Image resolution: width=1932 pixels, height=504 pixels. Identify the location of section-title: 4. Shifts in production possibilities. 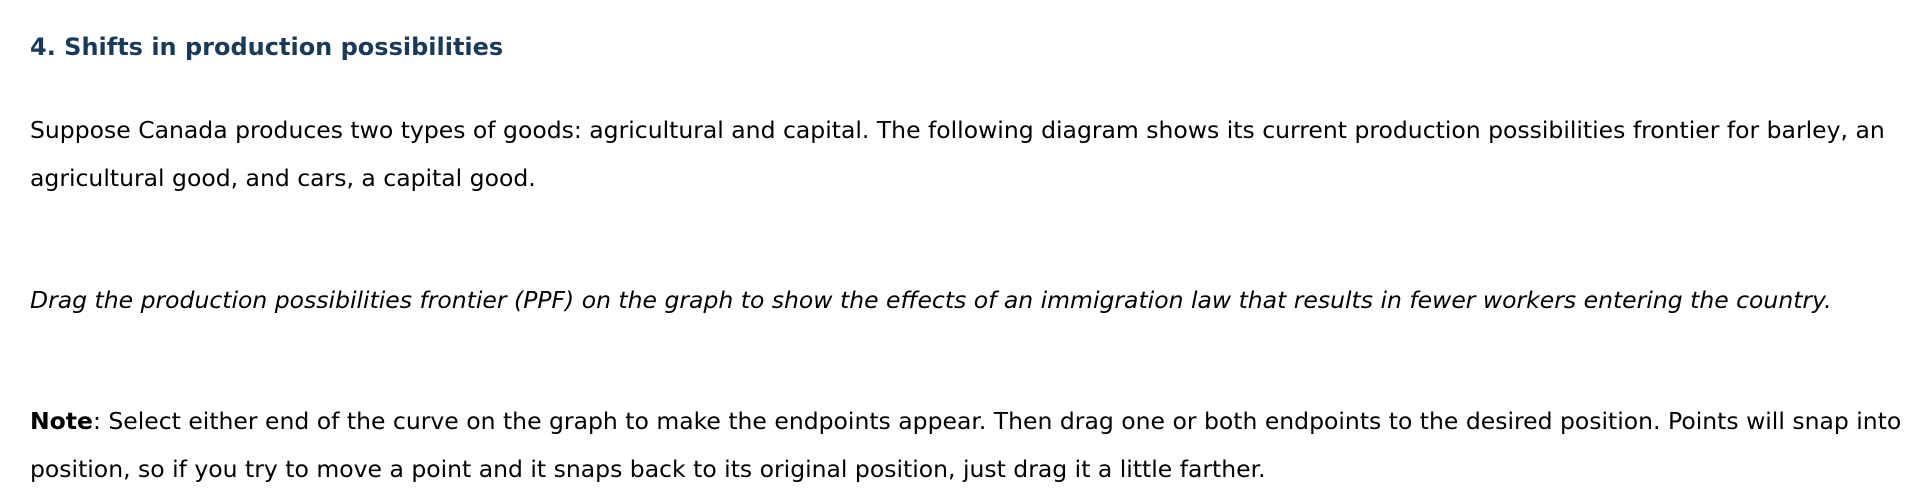
(267, 47).